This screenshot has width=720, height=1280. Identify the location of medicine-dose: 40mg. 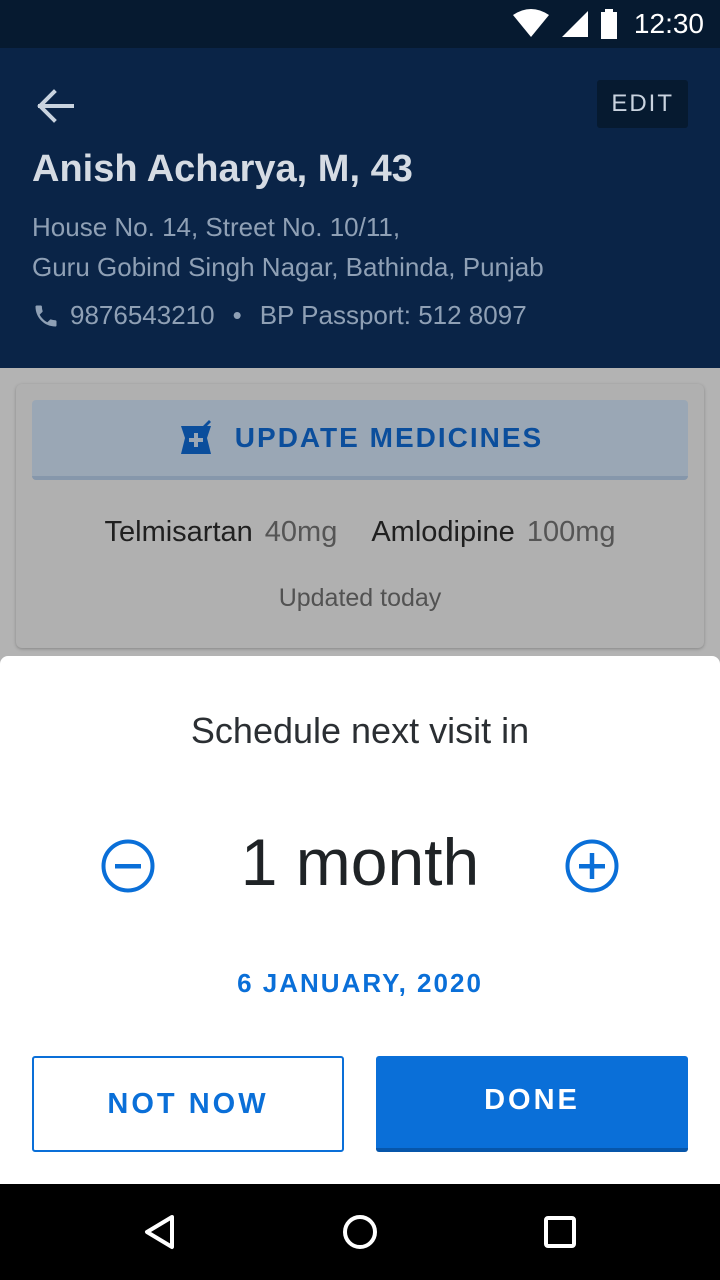
(301, 532).